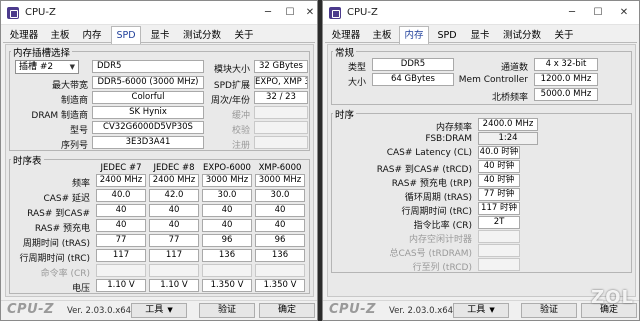 The image size is (640, 321). Describe the element at coordinates (231, 70) in the screenshot. I see `module-size-label: 模块大小` at that location.